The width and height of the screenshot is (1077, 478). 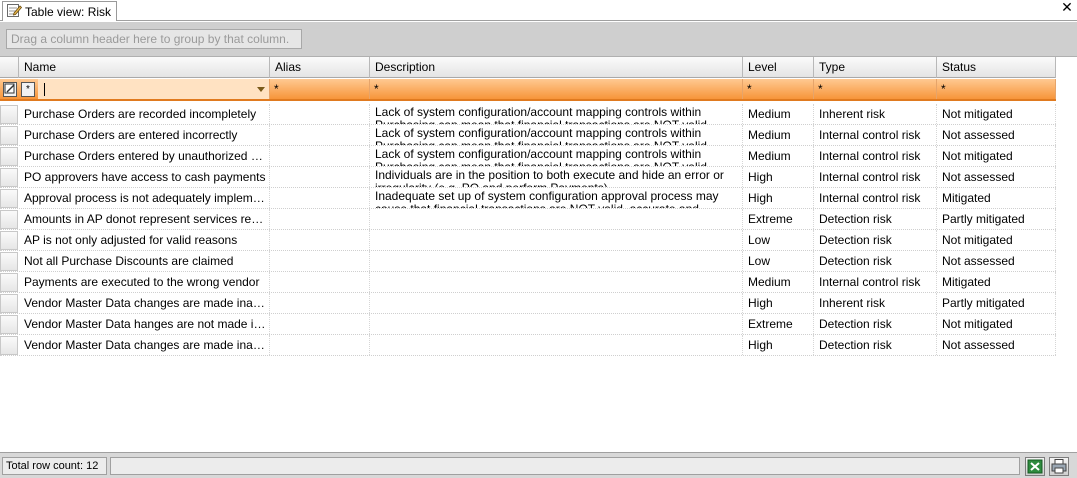 What do you see at coordinates (1035, 466) in the screenshot?
I see `excel-export-icon` at bounding box center [1035, 466].